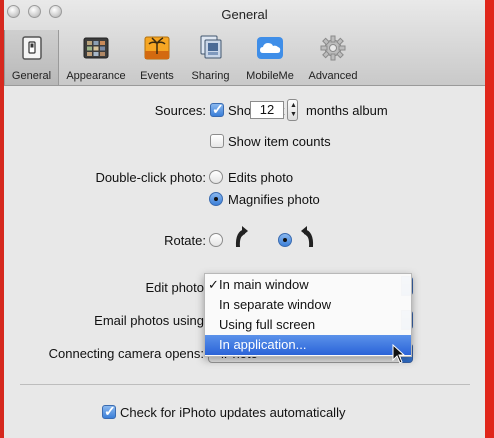 The image size is (494, 438). I want to click on months-field: 12, so click(267, 110).